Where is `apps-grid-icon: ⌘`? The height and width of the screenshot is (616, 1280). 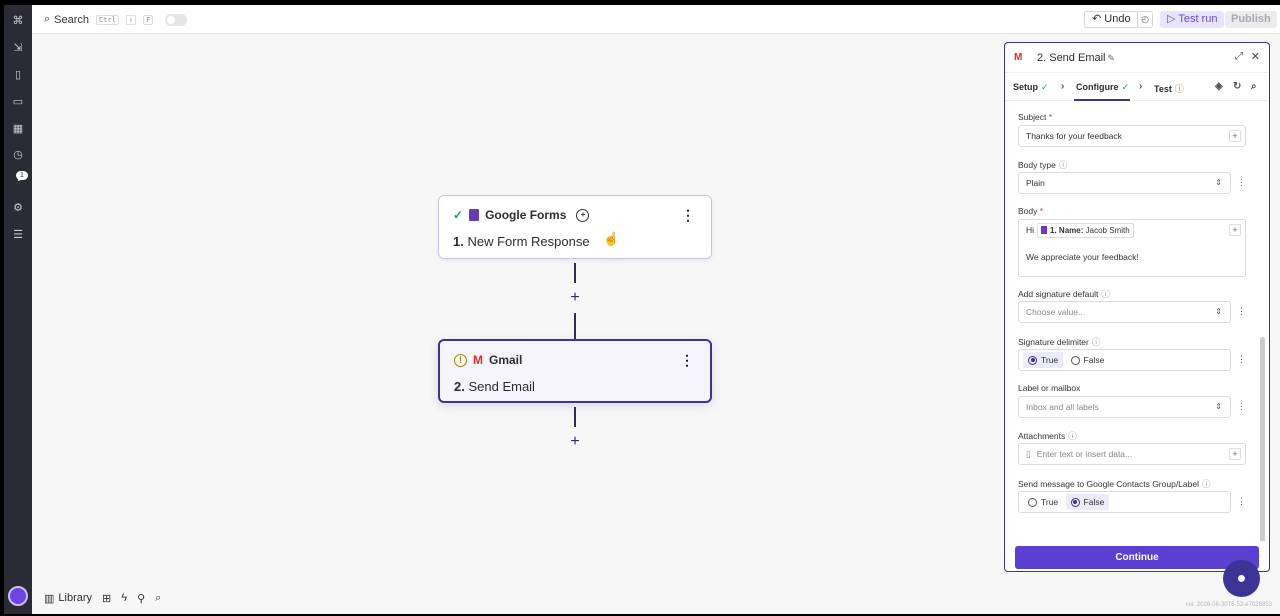
apps-grid-icon: ⌘ is located at coordinates (18, 21).